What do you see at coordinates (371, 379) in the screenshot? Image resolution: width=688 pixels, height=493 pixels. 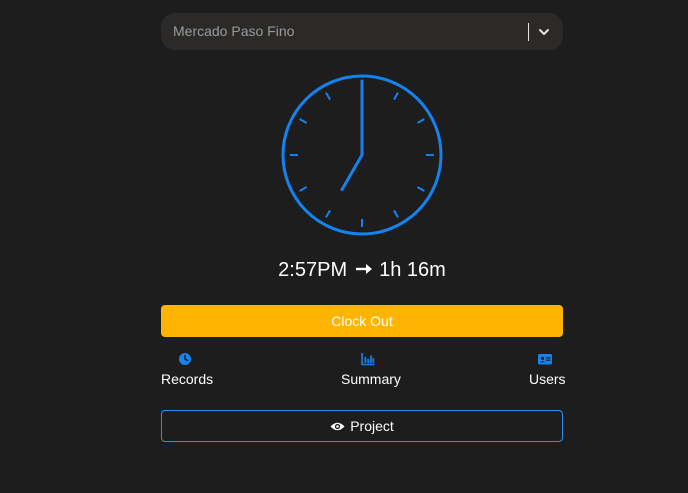 I see `nav-summary-label: Summary` at bounding box center [371, 379].